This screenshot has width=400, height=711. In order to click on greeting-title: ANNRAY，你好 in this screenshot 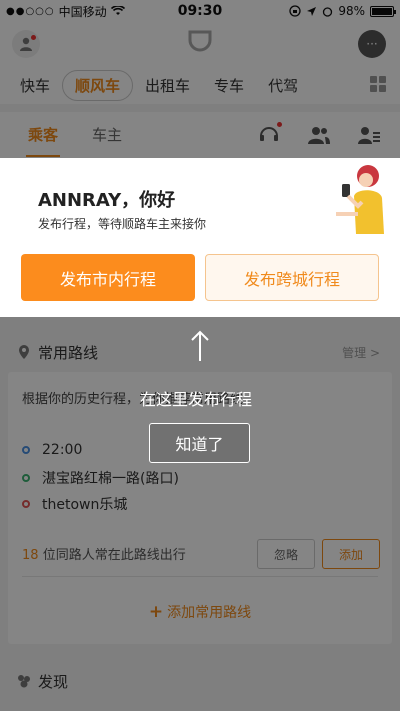, I will do `click(107, 200)`.